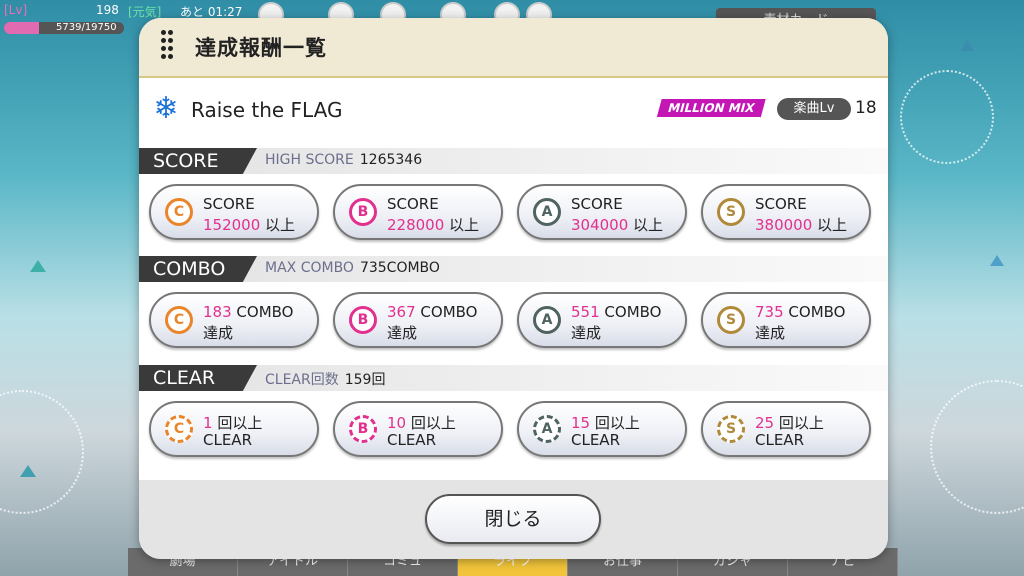 The height and width of the screenshot is (576, 1024). I want to click on reward-value-line: 367 COMBO, so click(432, 312).